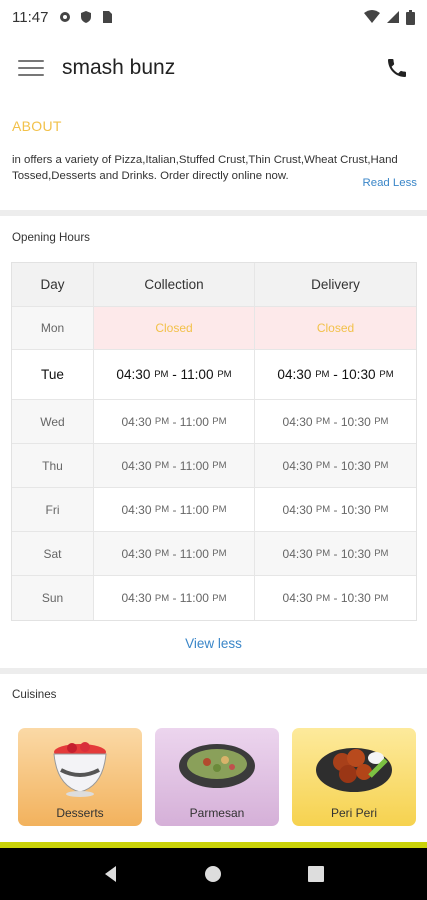 The height and width of the screenshot is (900, 427). I want to click on recents-icon, so click(316, 874).